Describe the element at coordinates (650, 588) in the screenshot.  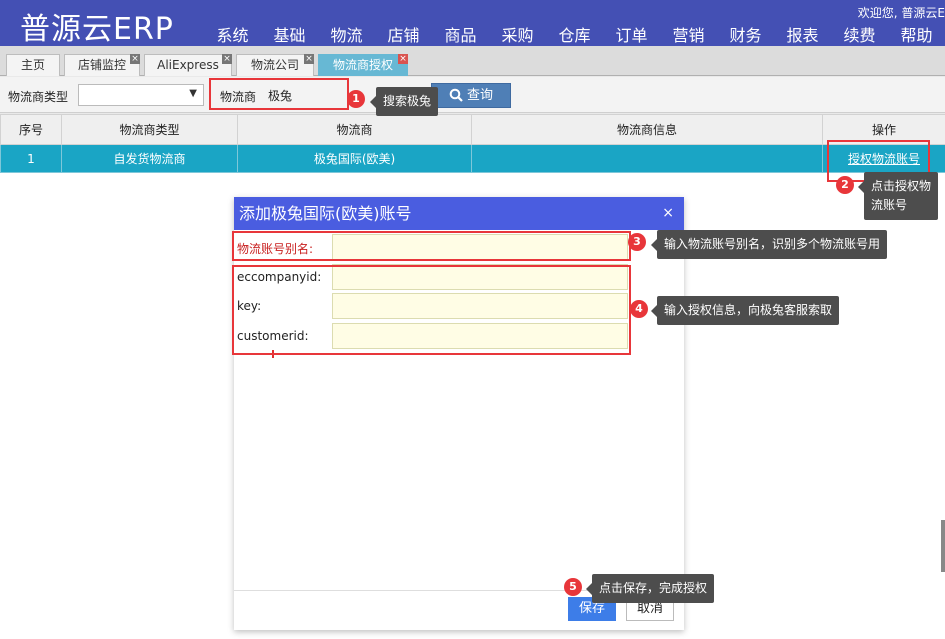
I see `annotation-tooltip: 点击保存，完成授权` at that location.